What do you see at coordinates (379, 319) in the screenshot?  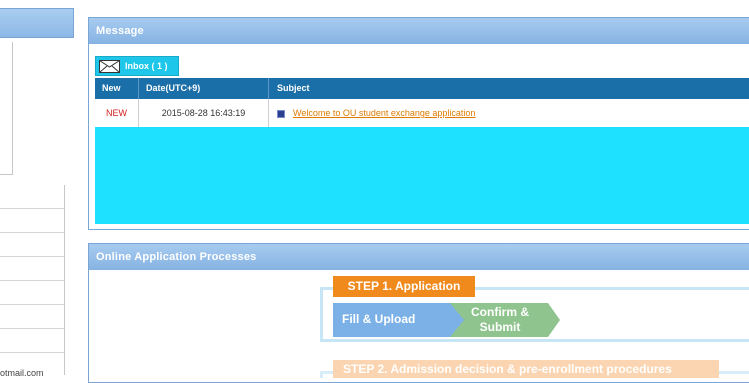 I see `fill-upload-label: Fill & Upload` at bounding box center [379, 319].